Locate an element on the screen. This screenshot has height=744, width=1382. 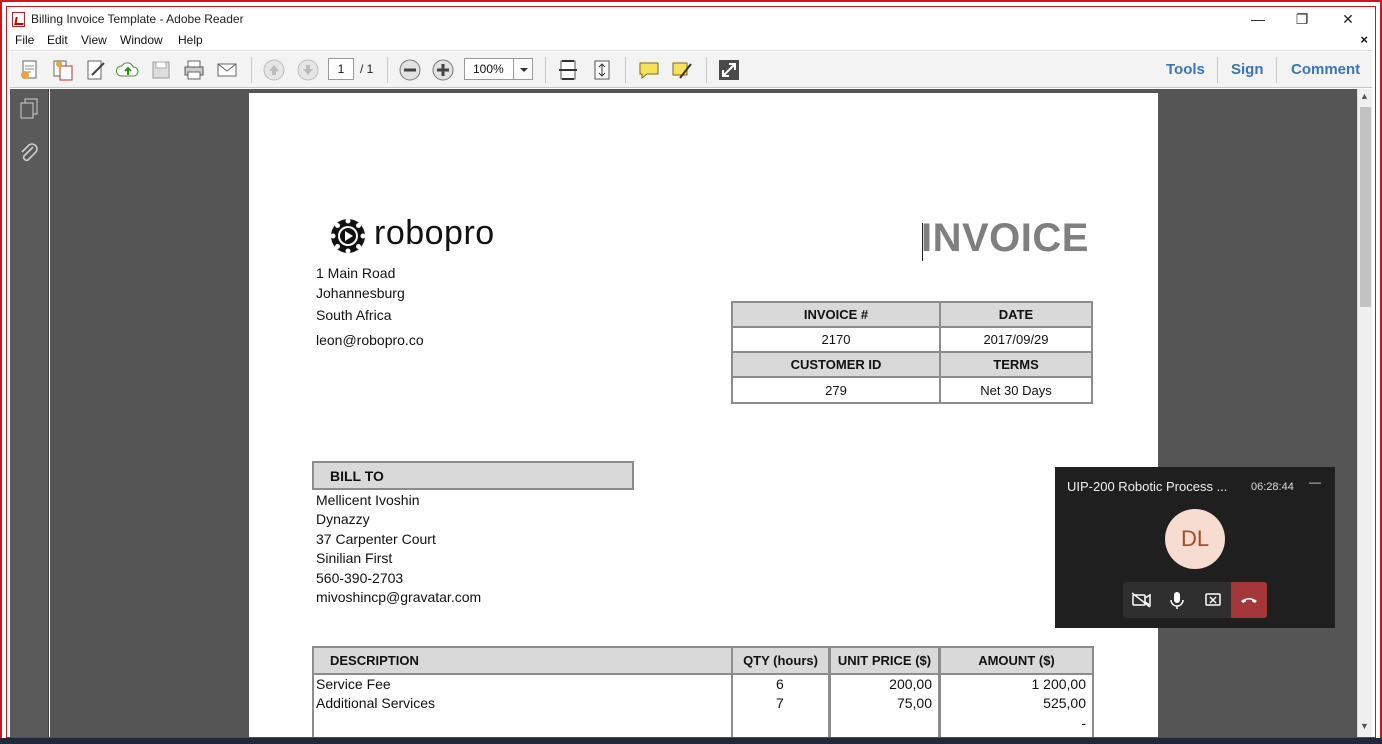
bill-to-company: Dynazzy is located at coordinates (343, 519).